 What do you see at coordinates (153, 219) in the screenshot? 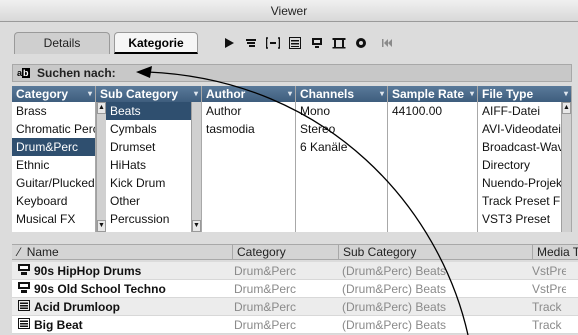
I see `filter-item-subcategory: Percussion` at bounding box center [153, 219].